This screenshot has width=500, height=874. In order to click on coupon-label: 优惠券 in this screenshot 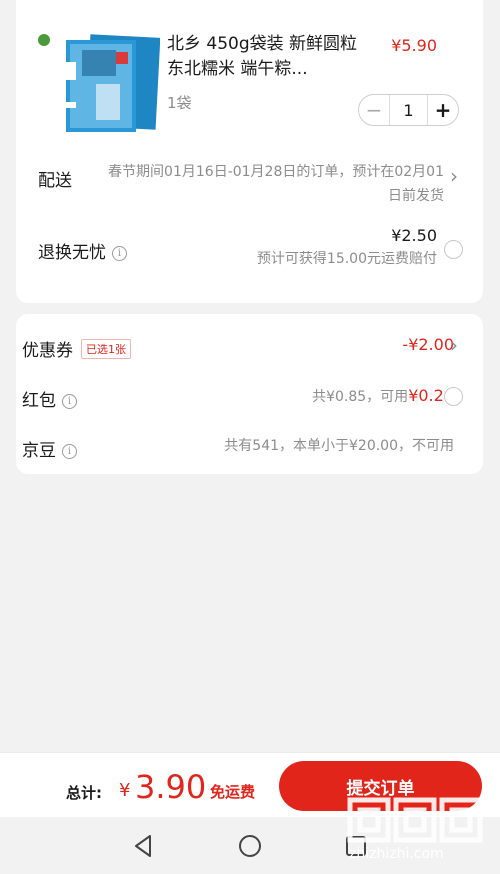, I will do `click(47, 351)`.